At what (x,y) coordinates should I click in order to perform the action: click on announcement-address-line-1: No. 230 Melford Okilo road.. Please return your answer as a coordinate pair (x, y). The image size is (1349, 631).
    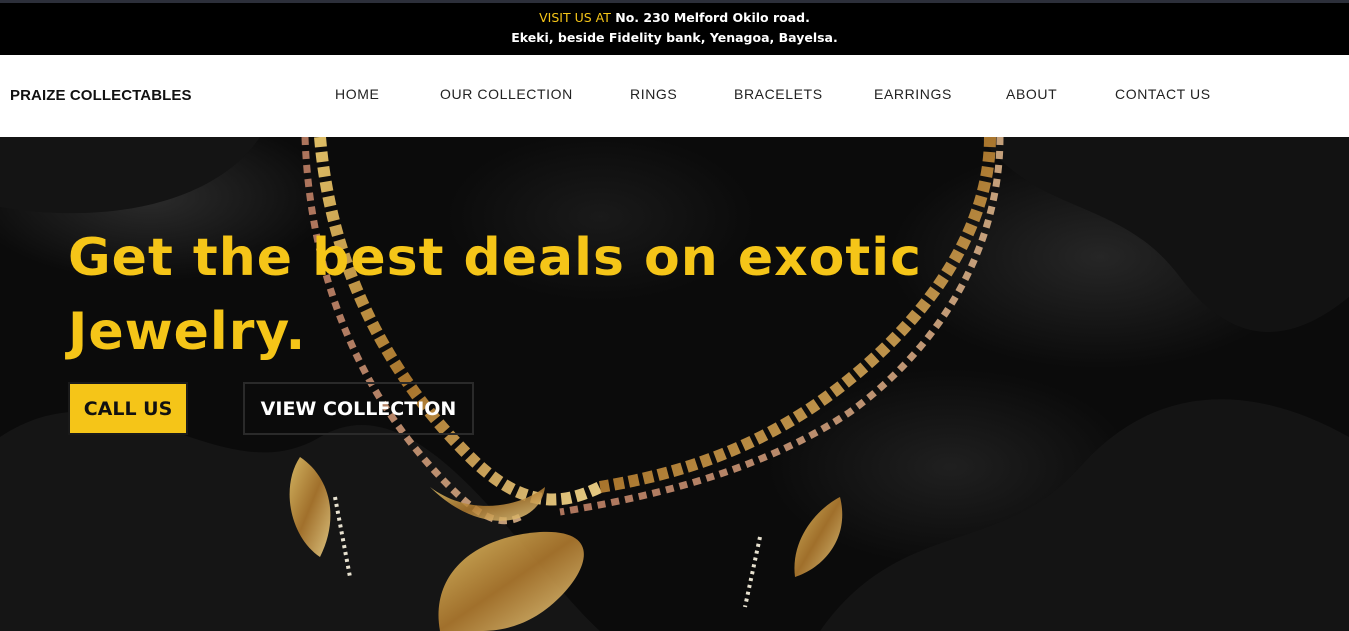
    Looking at the image, I should click on (712, 17).